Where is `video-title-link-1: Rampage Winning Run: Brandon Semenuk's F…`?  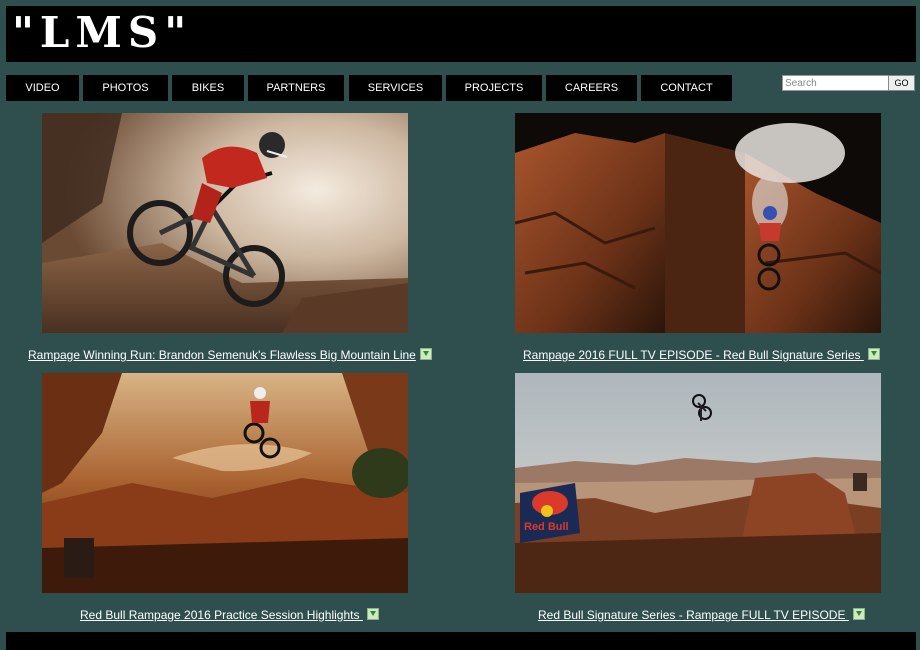
video-title-link-1: Rampage Winning Run: Brandon Semenuk's F… is located at coordinates (230, 354).